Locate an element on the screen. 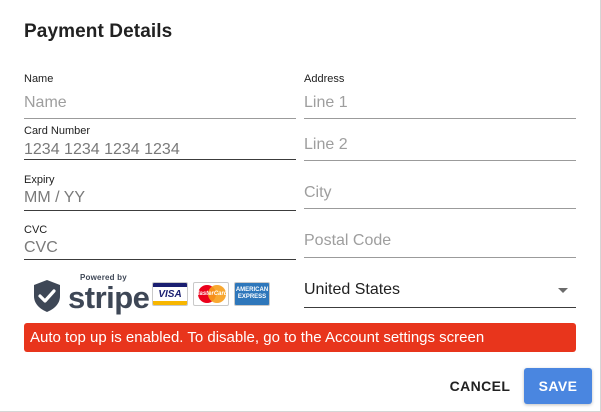 The height and width of the screenshot is (412, 601). dropdown-arrow-icon is located at coordinates (563, 290).